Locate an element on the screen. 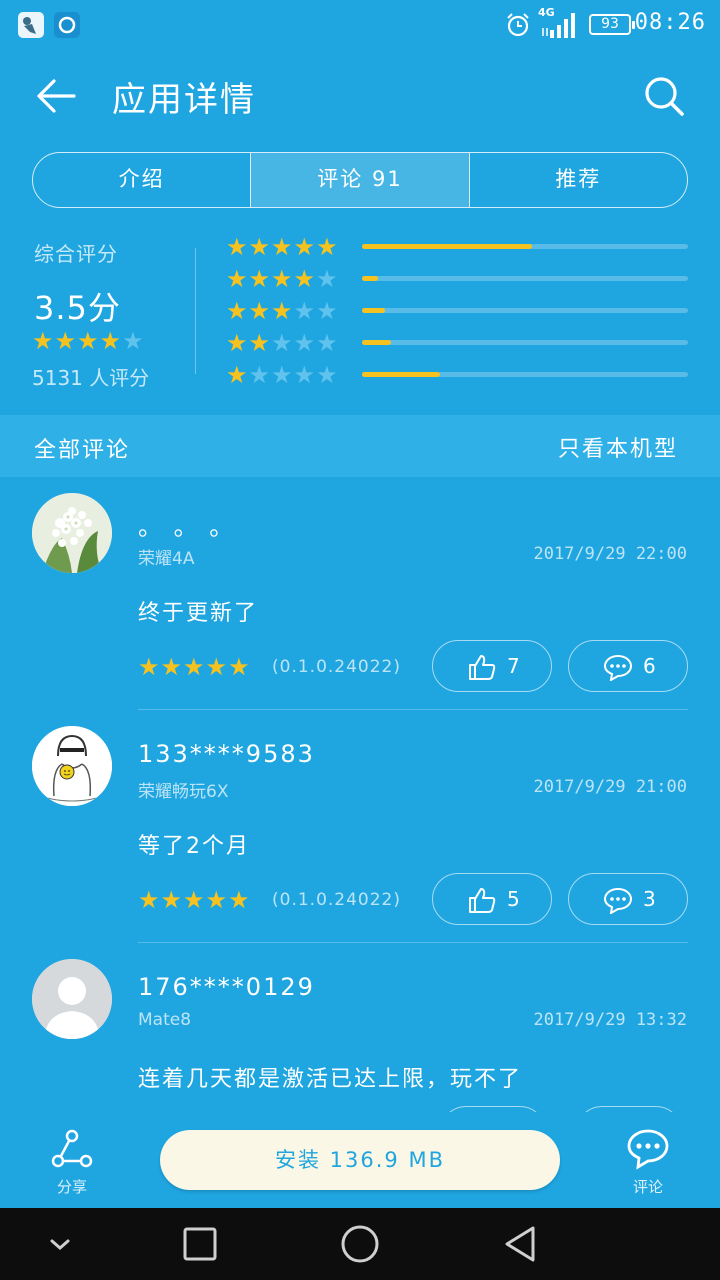  install-button: 安装 136.9 MB is located at coordinates (360, 1160).